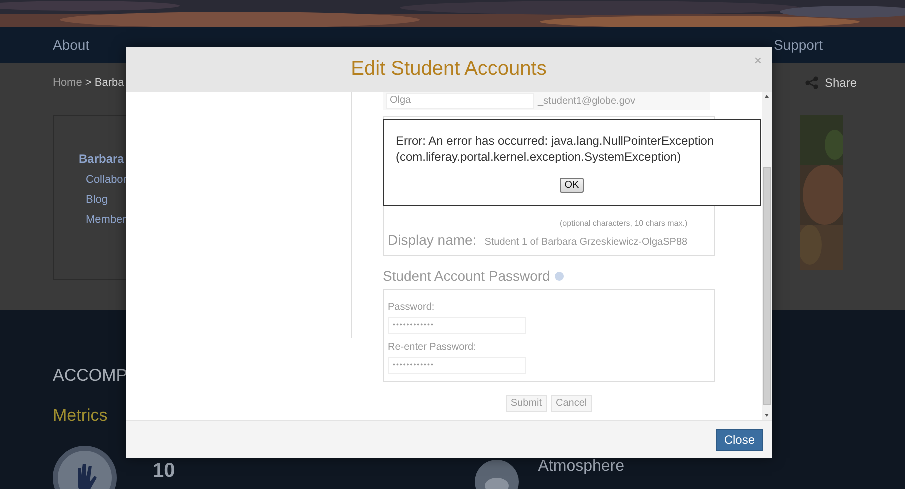  Describe the element at coordinates (559, 276) in the screenshot. I see `help-icon` at that location.